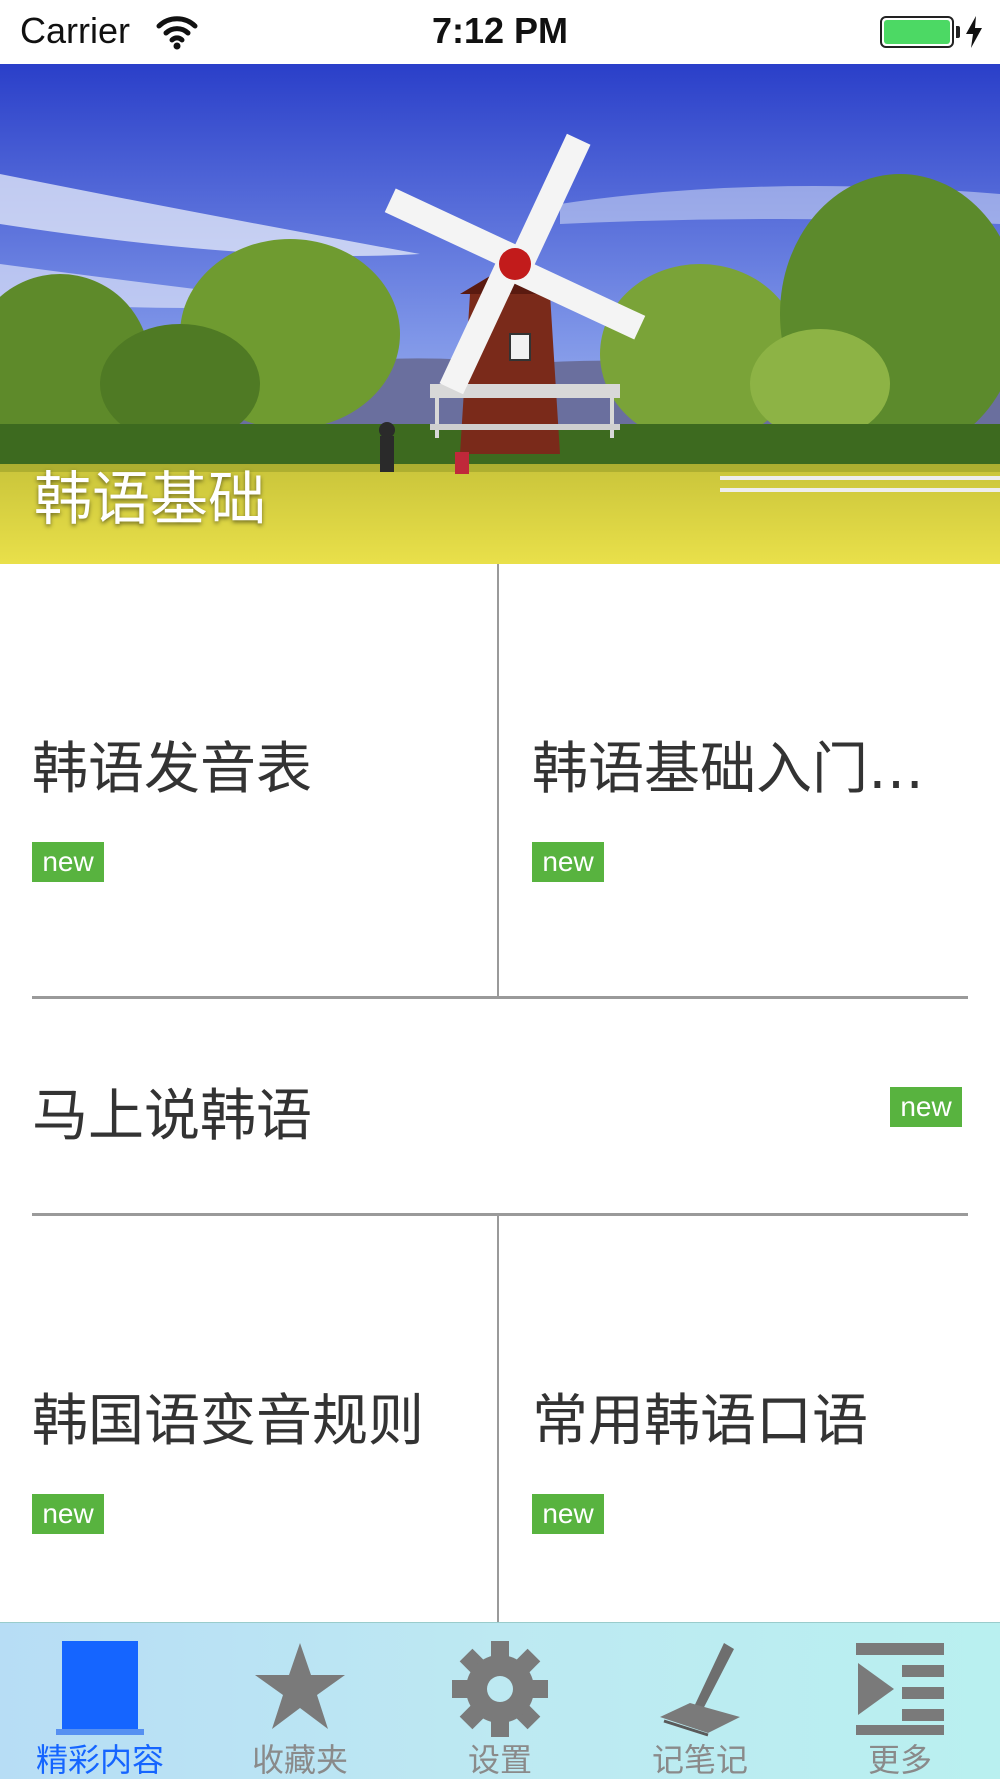 The width and height of the screenshot is (1000, 1781). I want to click on item-title: 常用韩语口语, so click(700, 1421).